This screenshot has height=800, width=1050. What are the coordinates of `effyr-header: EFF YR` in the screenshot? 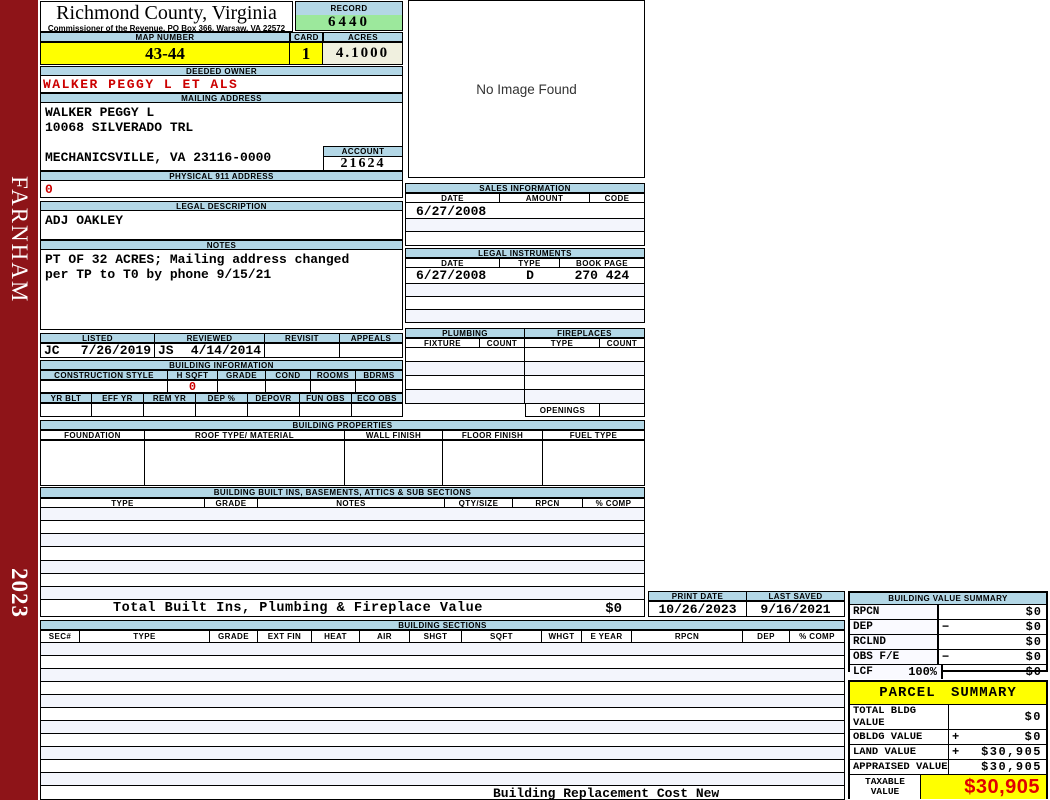 It's located at (118, 398).